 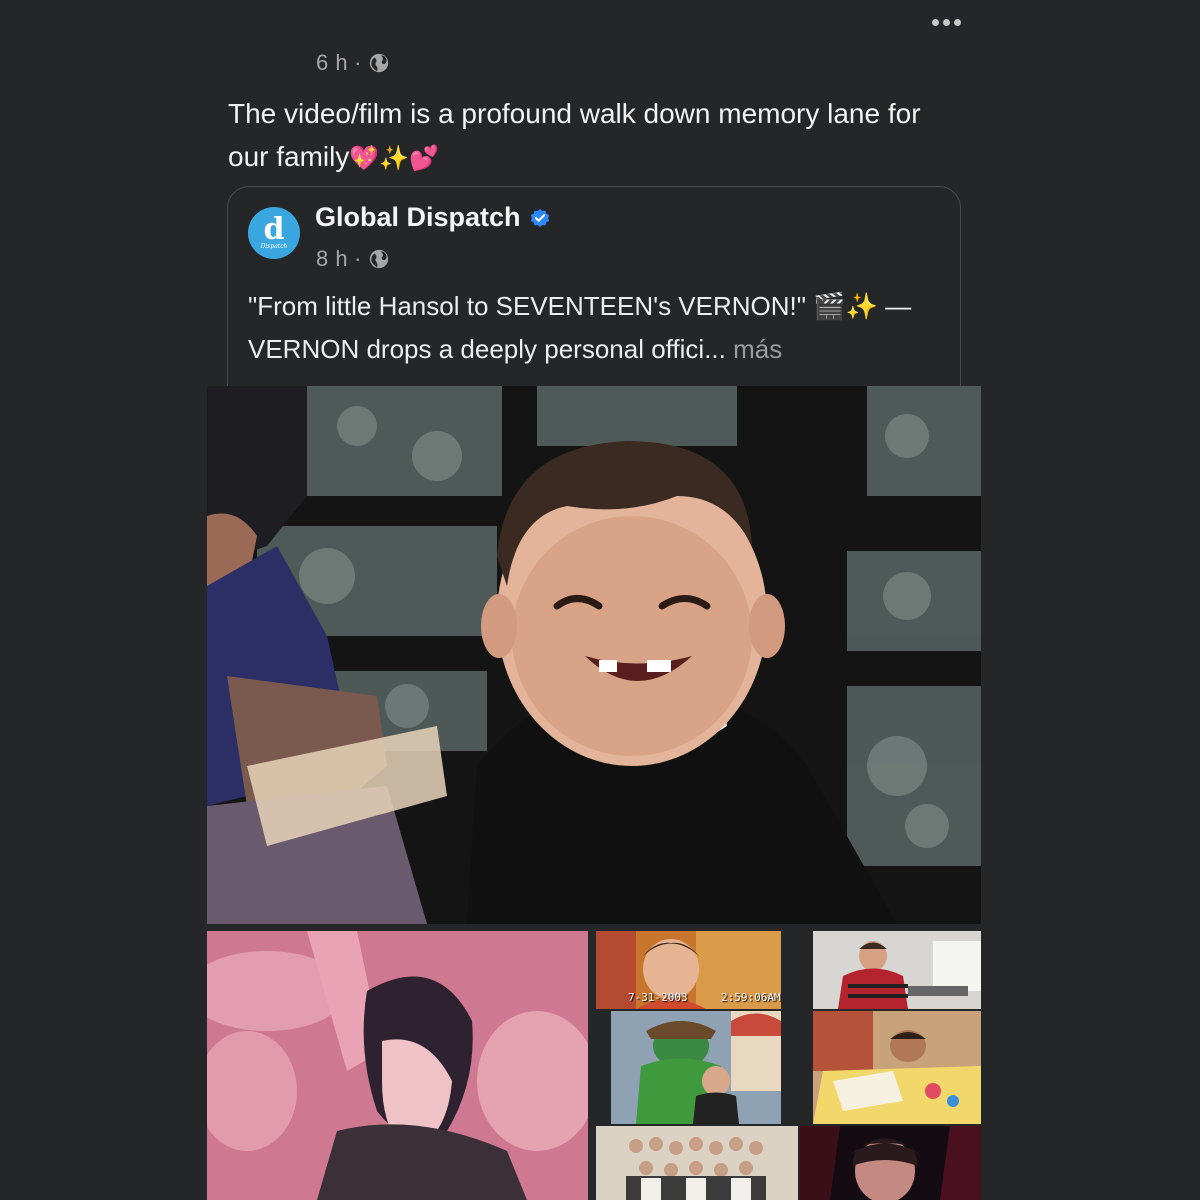 I want to click on video-date-stamp: 7-31-2003, so click(x=658, y=997).